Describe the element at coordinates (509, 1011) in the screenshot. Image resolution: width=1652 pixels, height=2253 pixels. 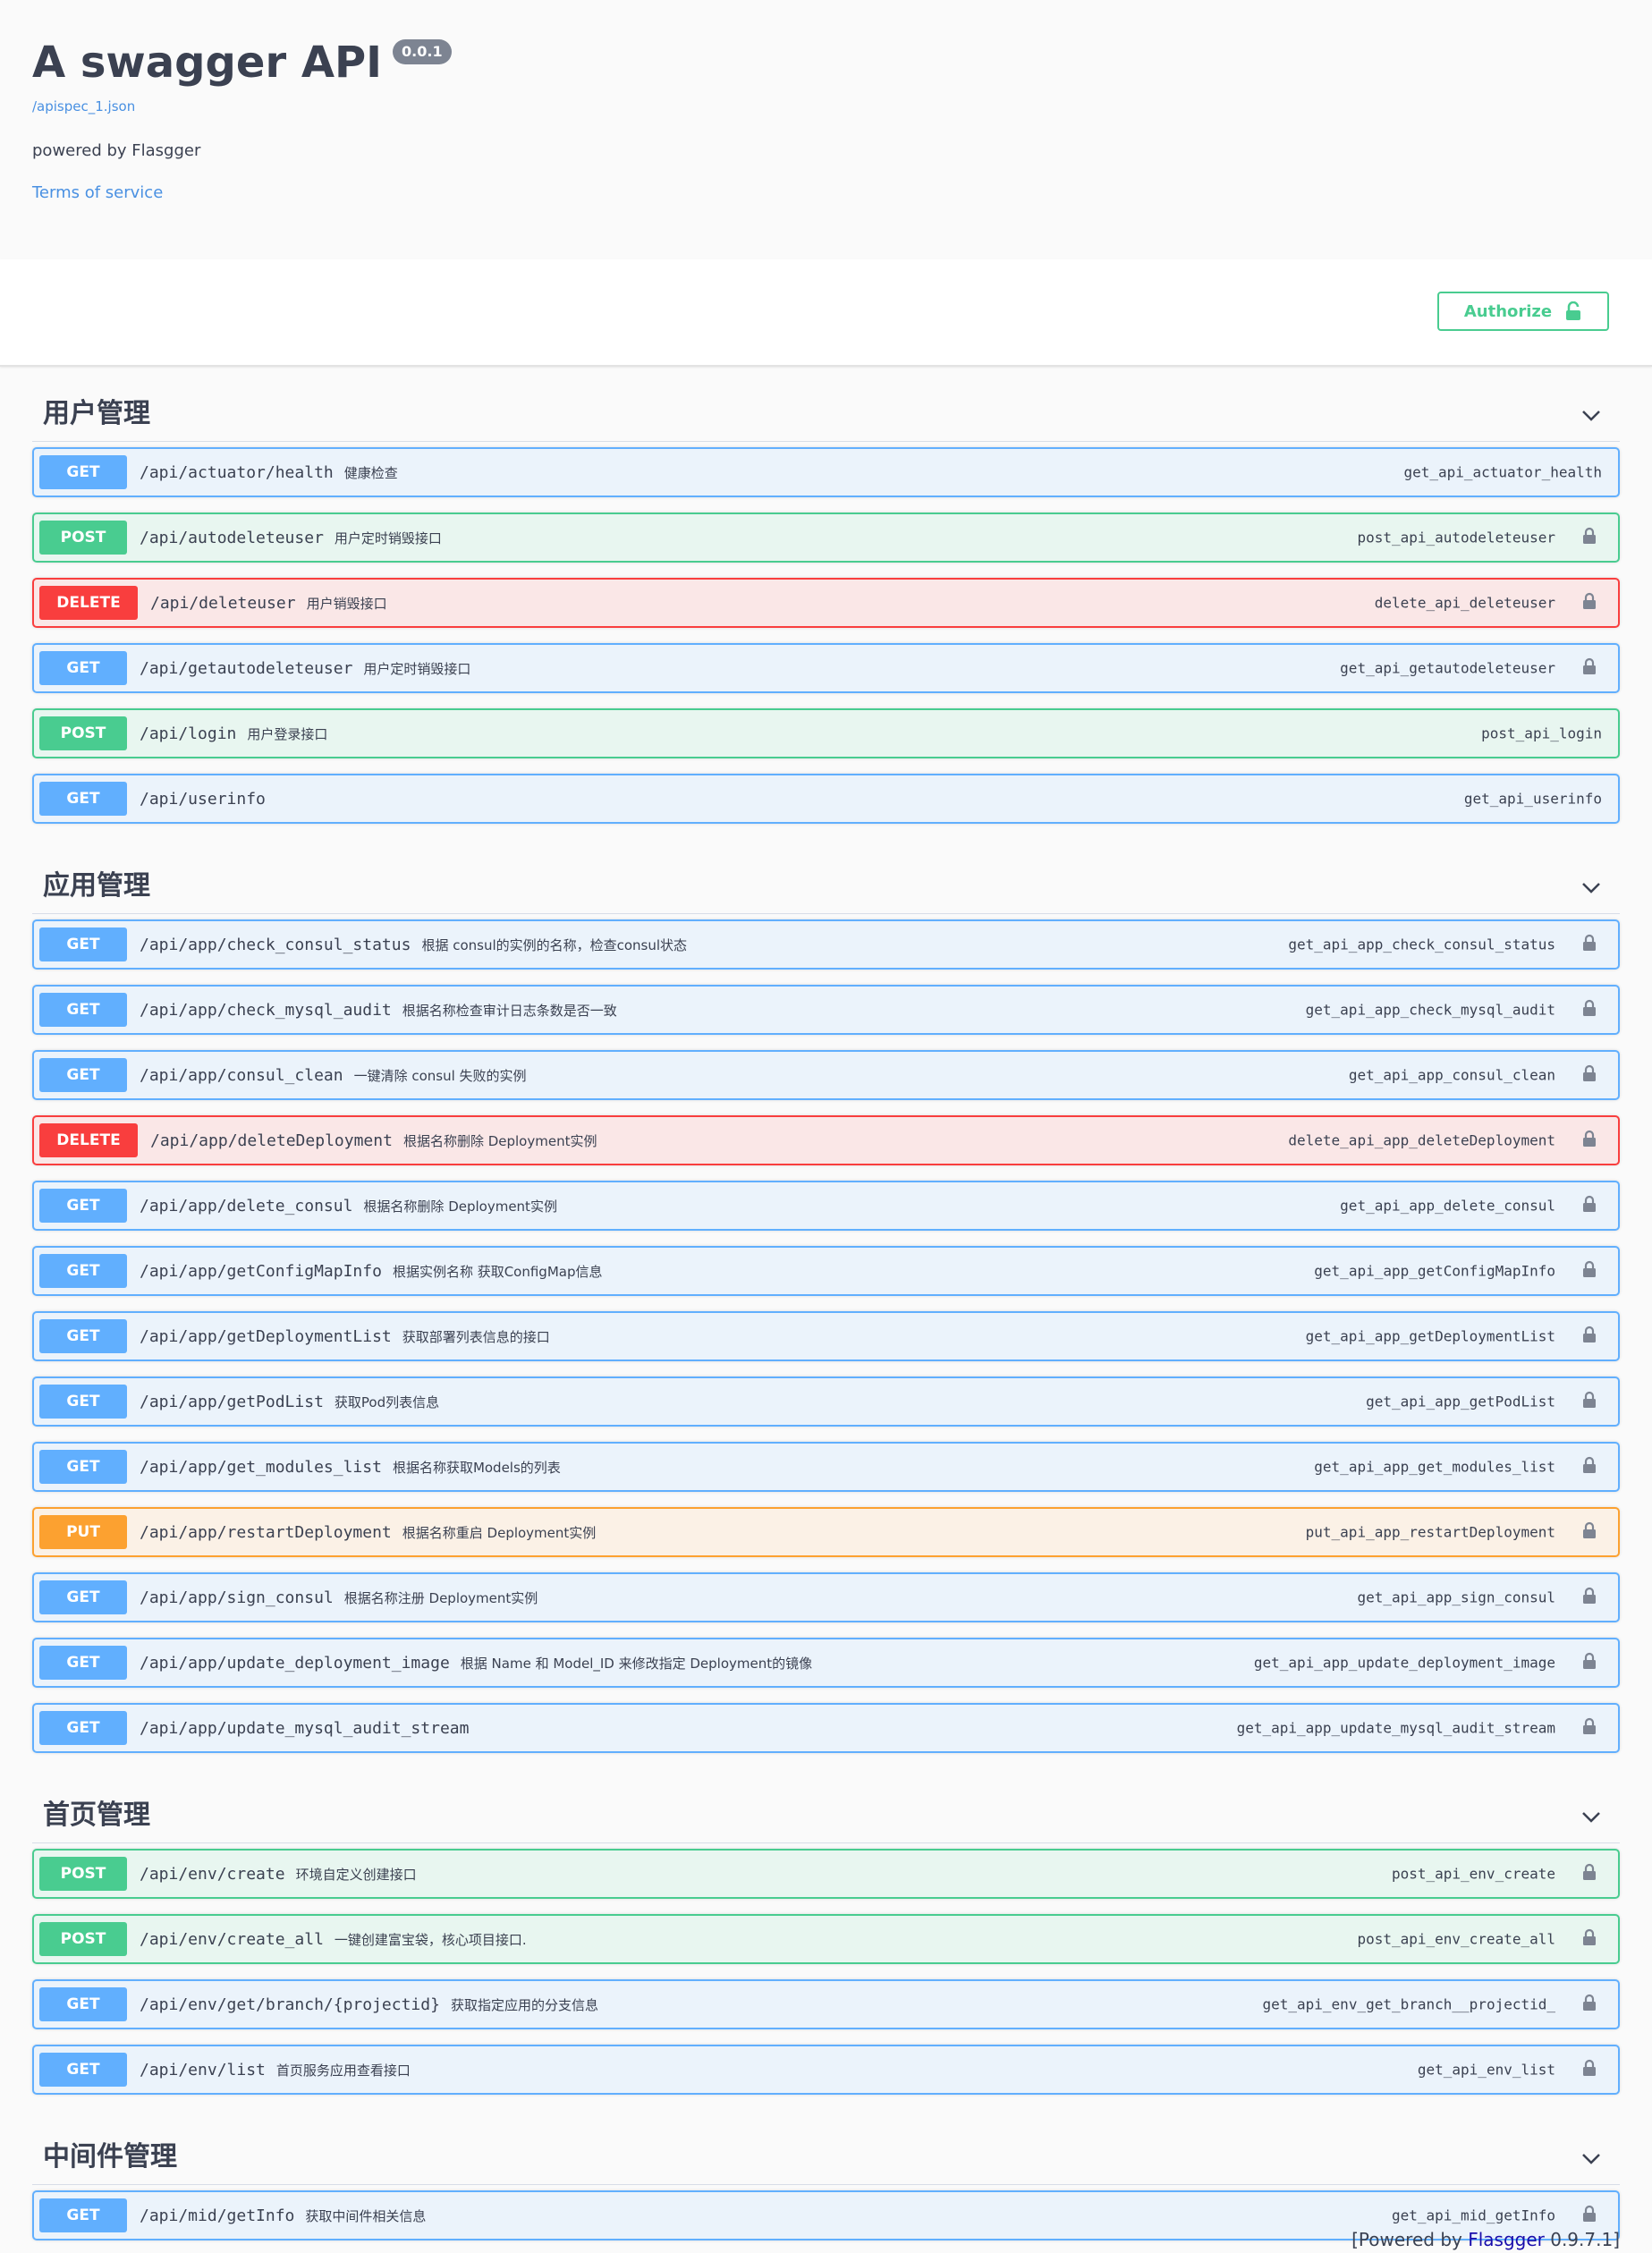
I see `operation-summary: 根据名称检查审计日志条数是否一致` at that location.